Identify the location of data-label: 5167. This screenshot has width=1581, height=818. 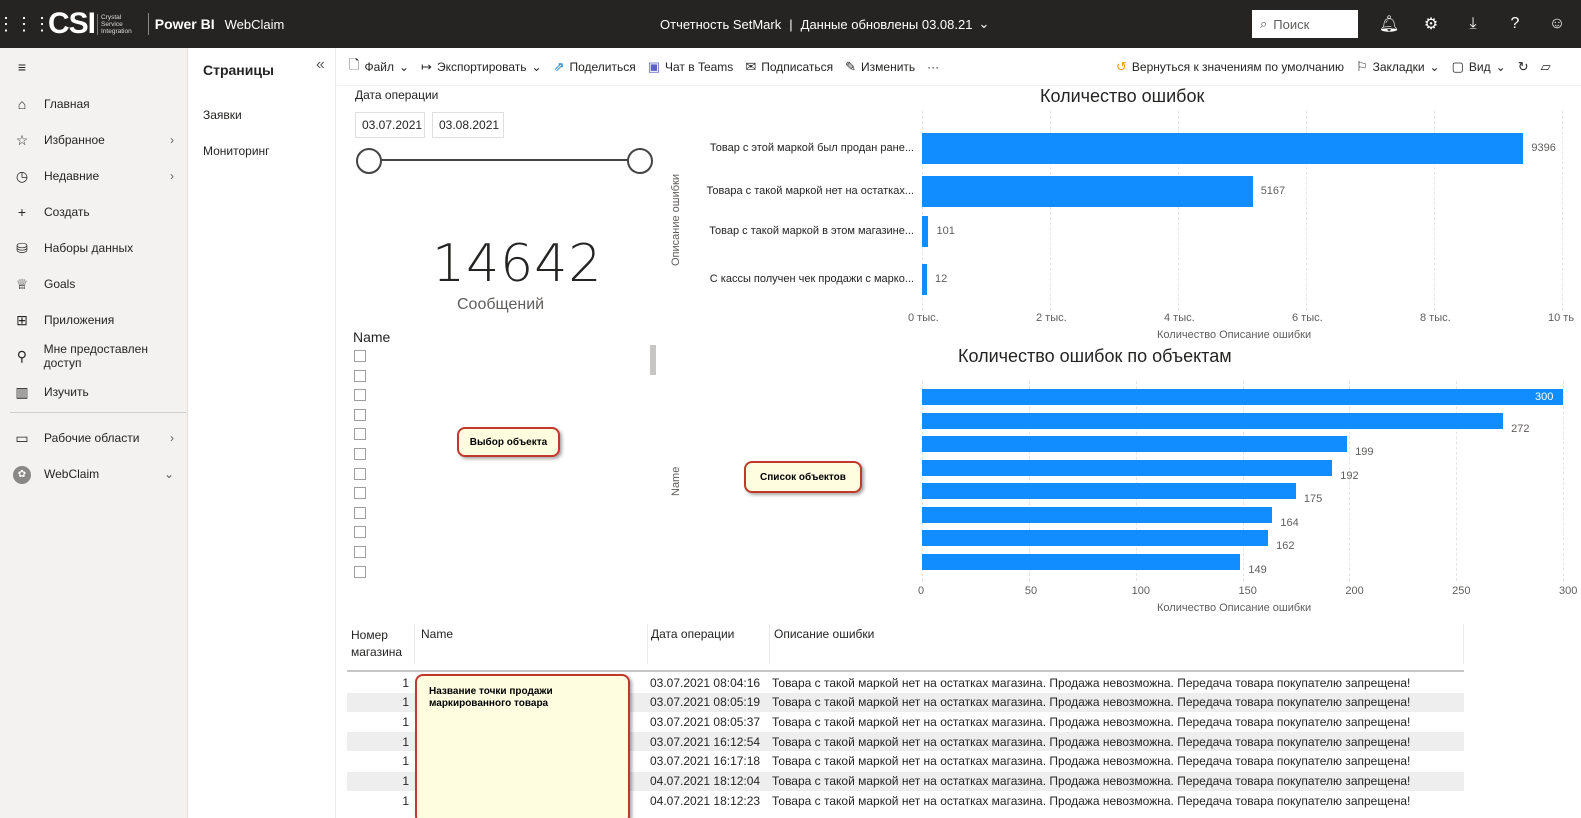
(1273, 191).